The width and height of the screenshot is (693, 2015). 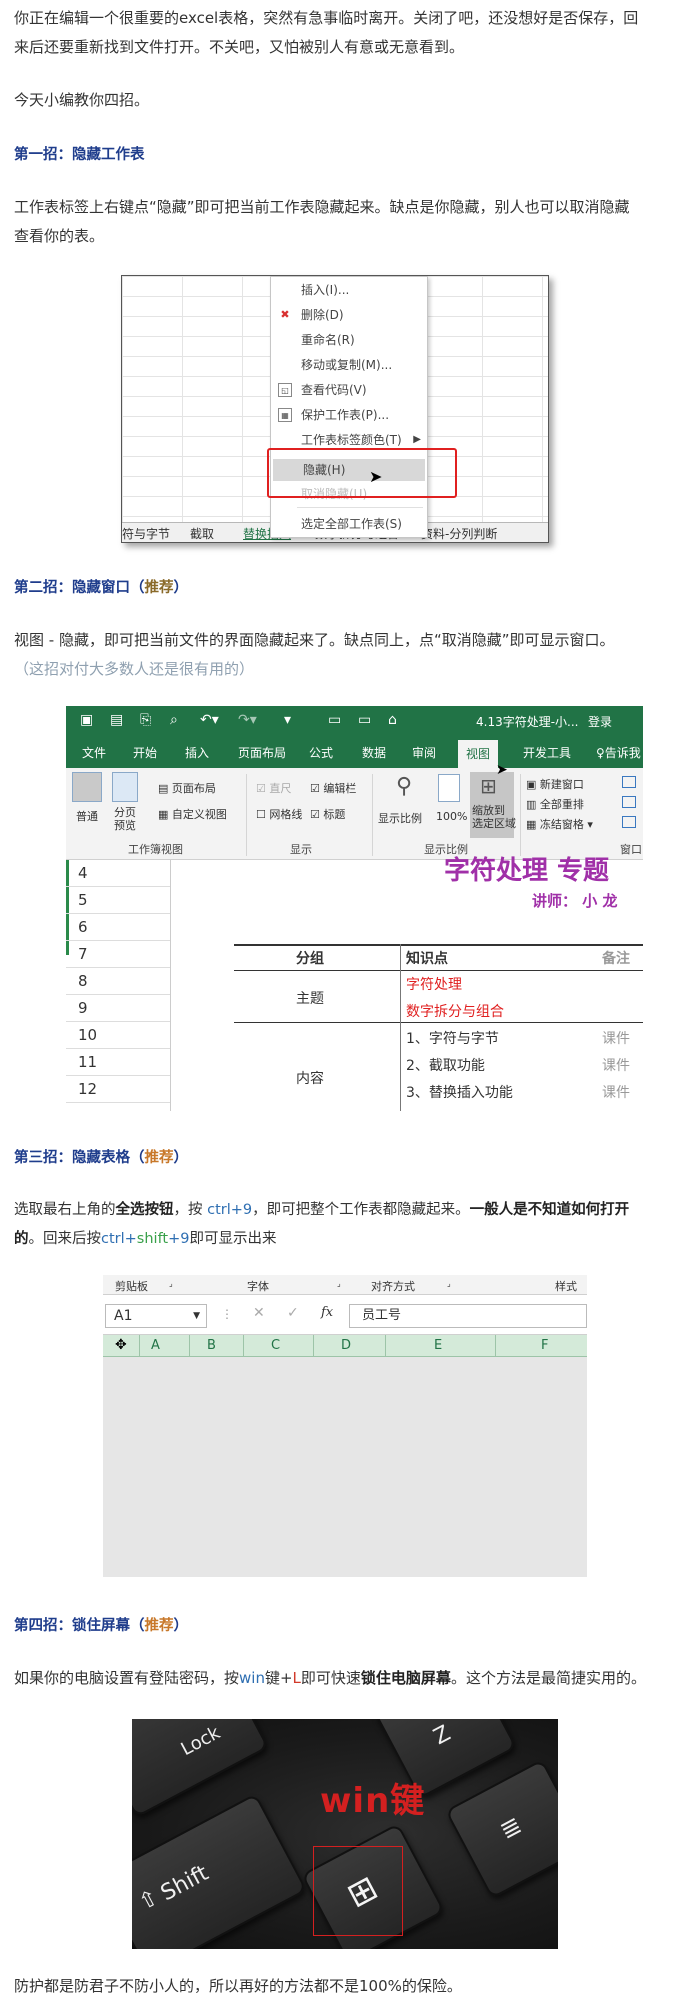 What do you see at coordinates (227, 1314) in the screenshot?
I see `more-icon: ⋮` at bounding box center [227, 1314].